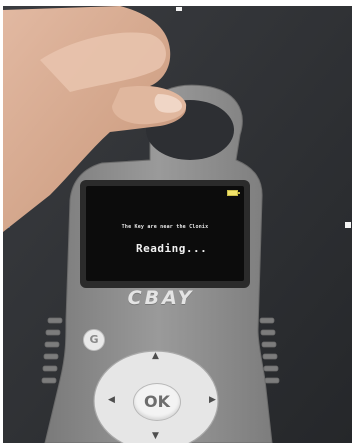 The height and width of the screenshot is (443, 355). Describe the element at coordinates (161, 298) in the screenshot. I see `brand-logo: CBAY` at that location.